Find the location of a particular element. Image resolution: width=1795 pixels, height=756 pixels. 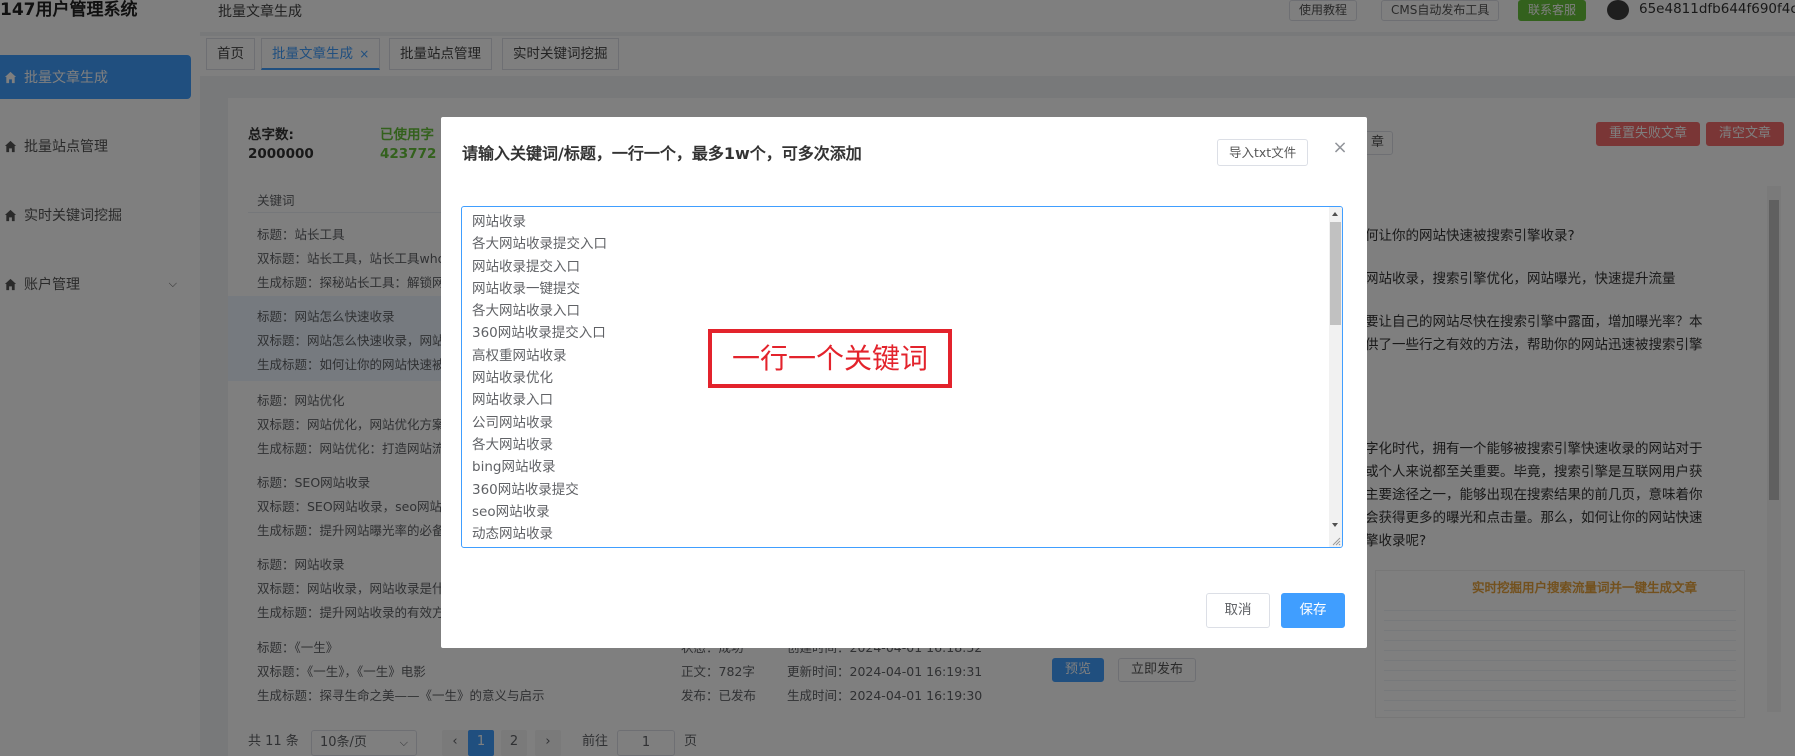

annotation-callout: 一行一个关键词 is located at coordinates (830, 358).